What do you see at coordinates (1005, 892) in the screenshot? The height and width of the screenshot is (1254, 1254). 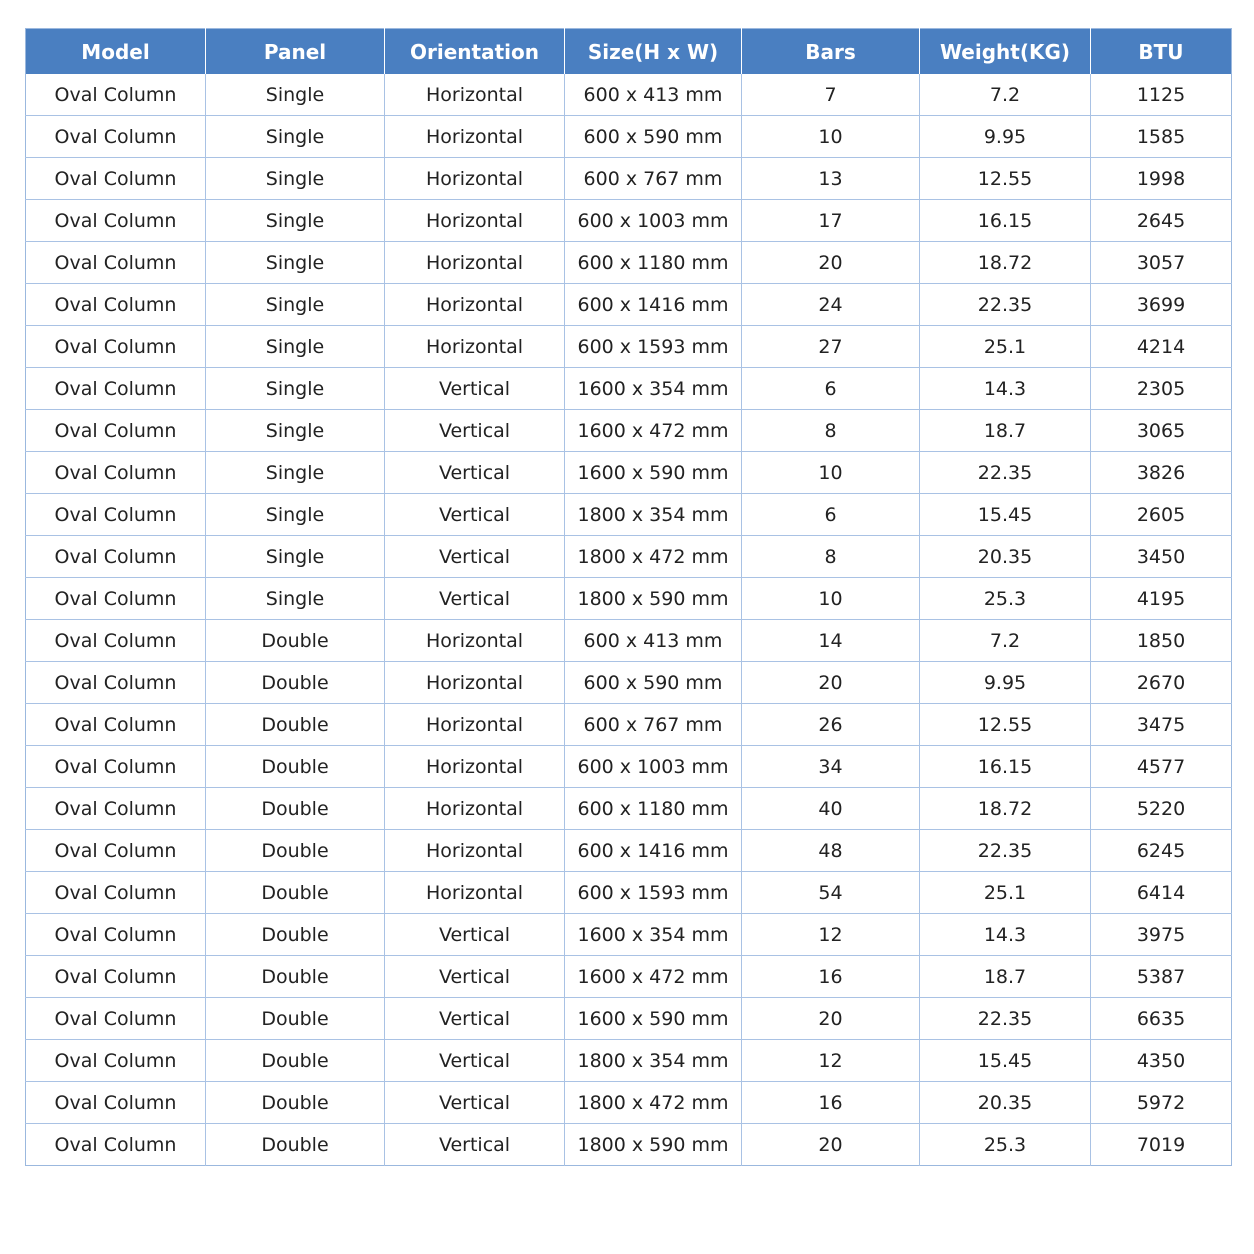 I see `cell-weight: 25.1` at bounding box center [1005, 892].